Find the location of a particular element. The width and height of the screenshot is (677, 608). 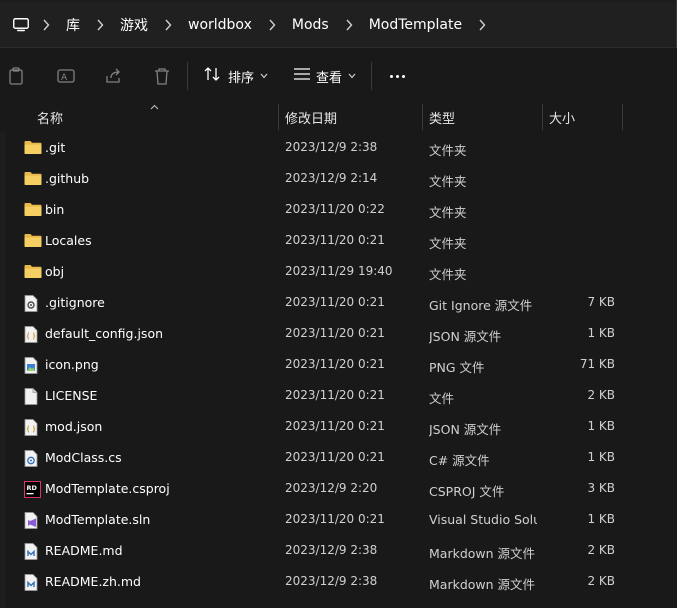

list-item: .github 2023/12/9 2:14 文件夹 is located at coordinates (338, 179).